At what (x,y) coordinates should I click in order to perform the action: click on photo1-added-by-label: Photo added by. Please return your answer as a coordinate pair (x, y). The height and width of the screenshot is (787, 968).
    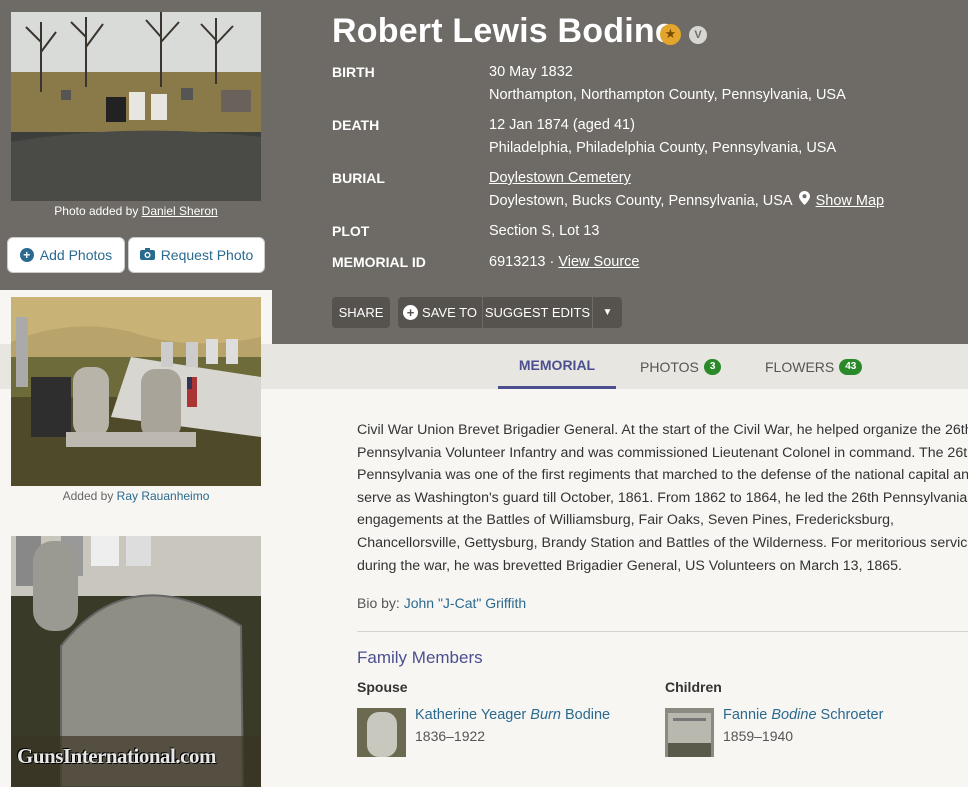
    Looking at the image, I should click on (98, 211).